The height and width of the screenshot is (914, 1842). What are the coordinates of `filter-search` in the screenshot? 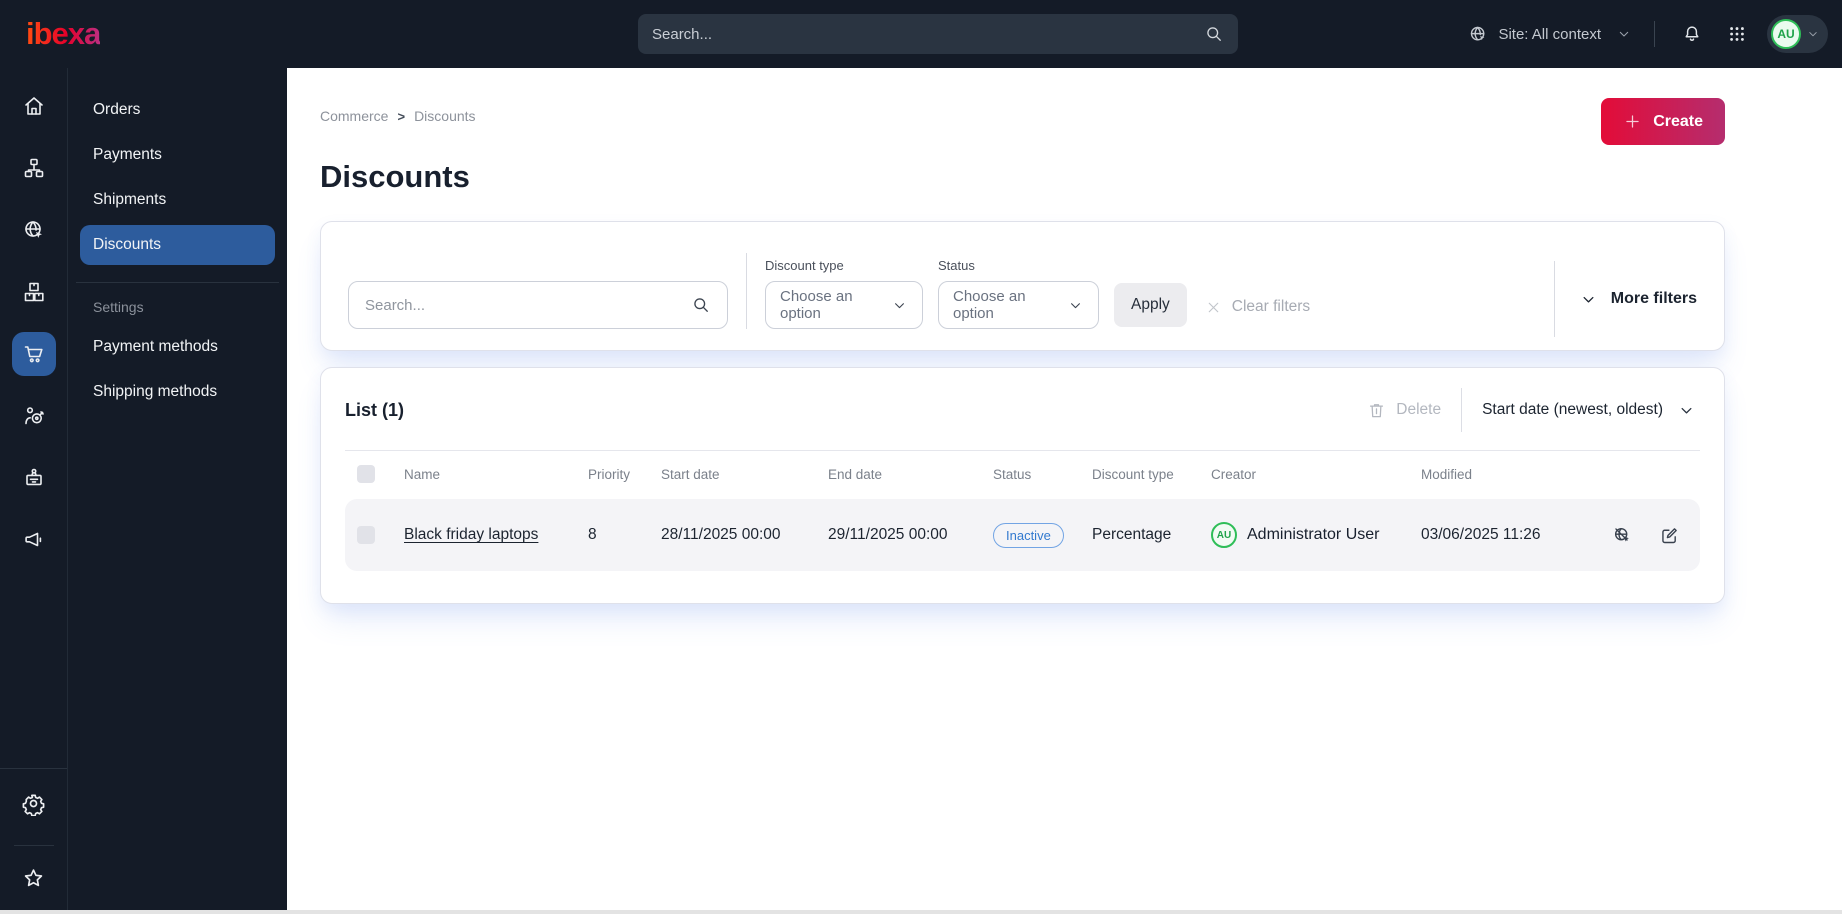 It's located at (538, 305).